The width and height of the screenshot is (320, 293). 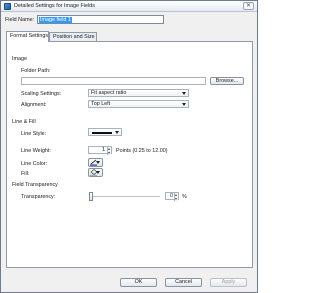 I want to click on line-weight-hint: Points (0.25 to 12.00), so click(x=142, y=151).